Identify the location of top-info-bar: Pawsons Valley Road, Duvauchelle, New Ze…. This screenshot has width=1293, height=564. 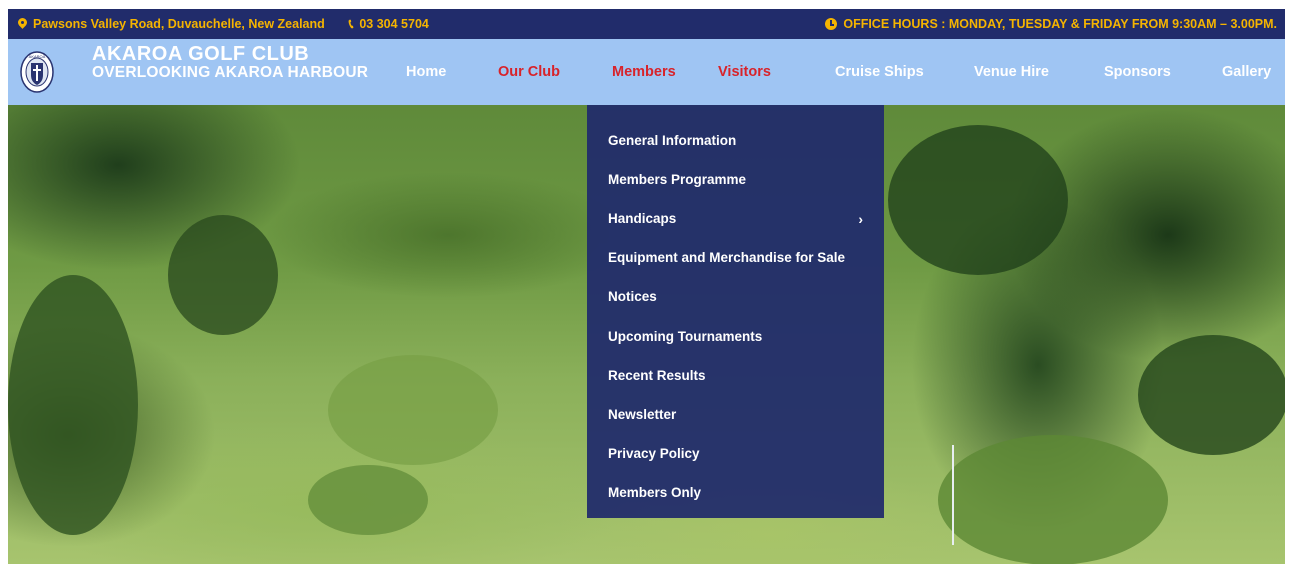
(646, 24).